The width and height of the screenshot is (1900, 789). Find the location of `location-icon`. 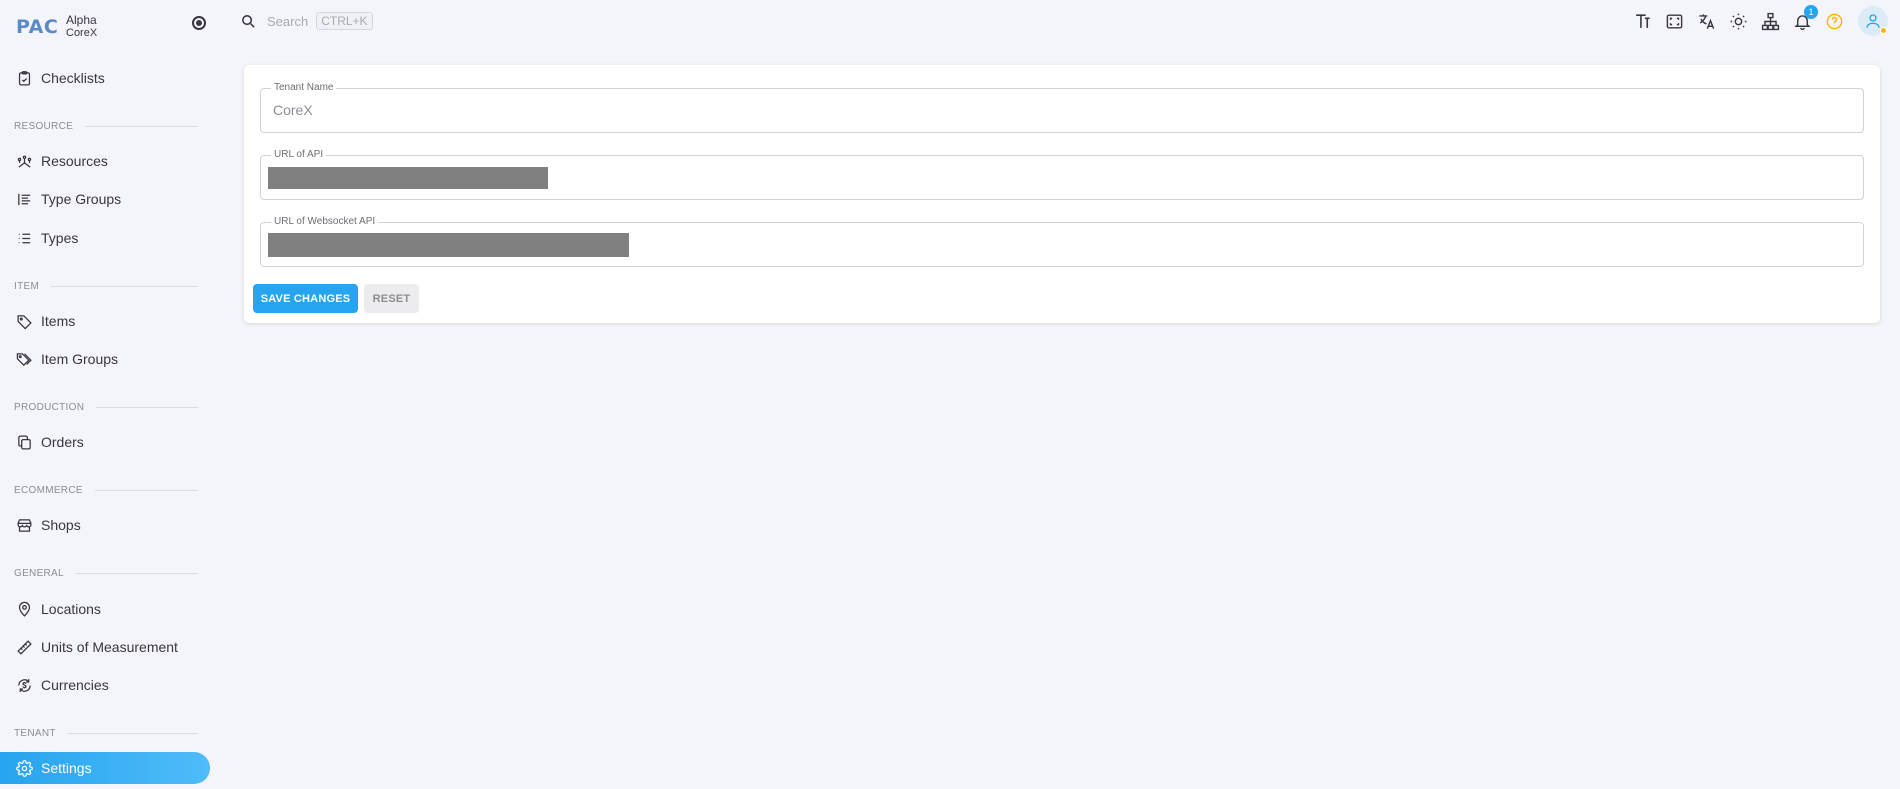

location-icon is located at coordinates (24, 609).